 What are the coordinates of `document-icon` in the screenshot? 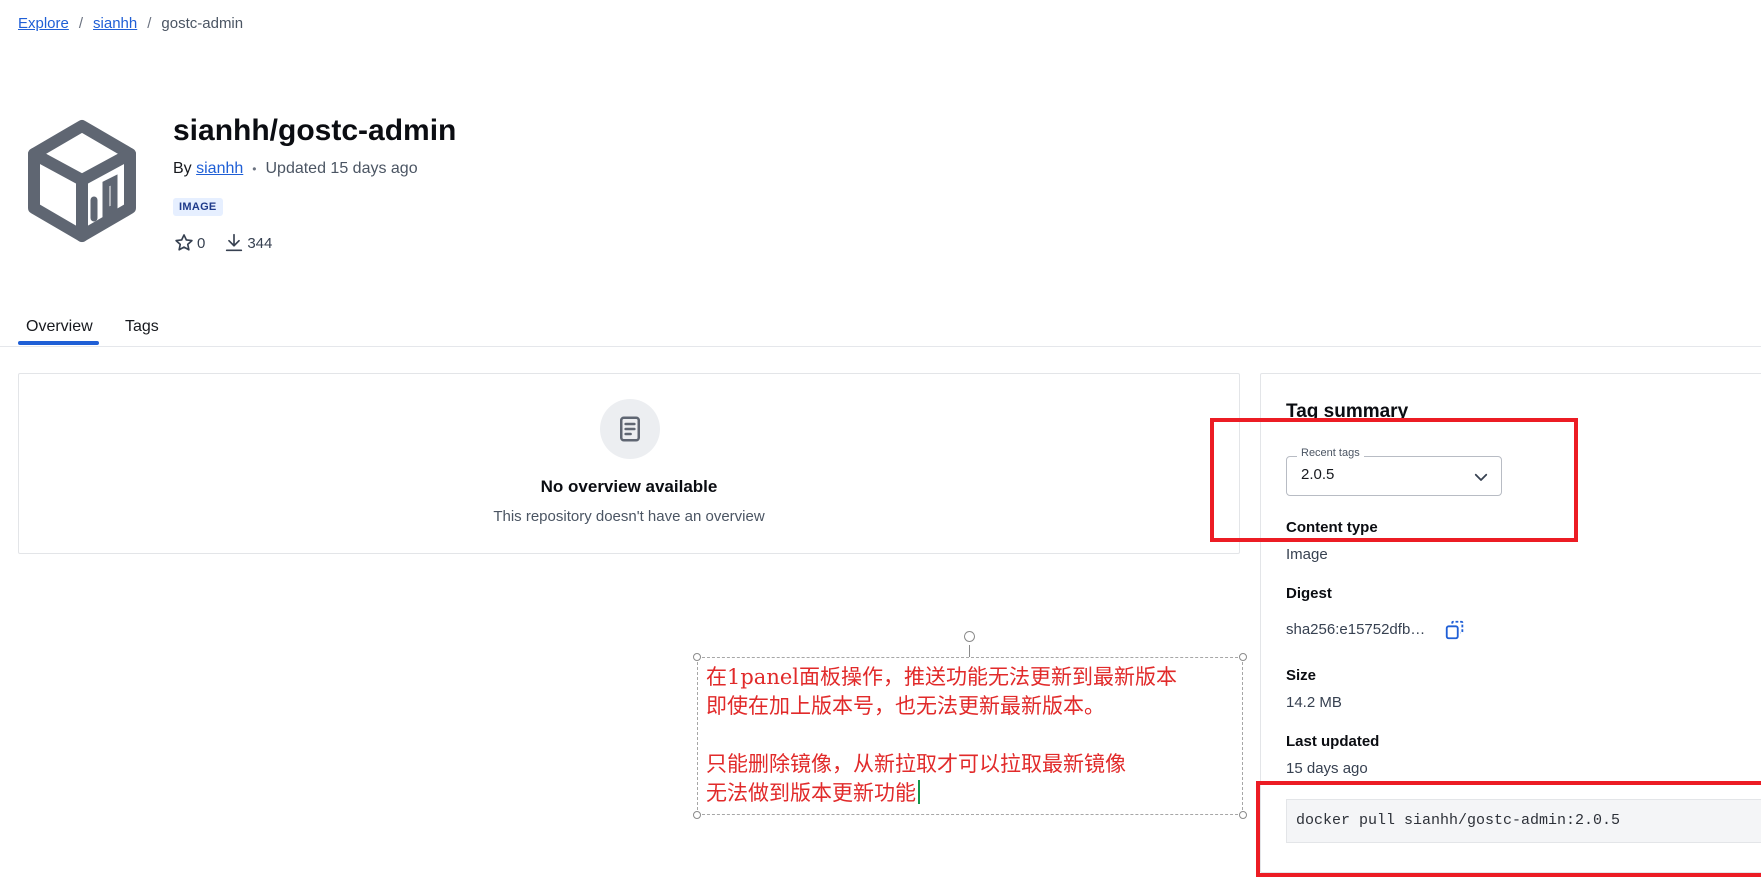 It's located at (630, 429).